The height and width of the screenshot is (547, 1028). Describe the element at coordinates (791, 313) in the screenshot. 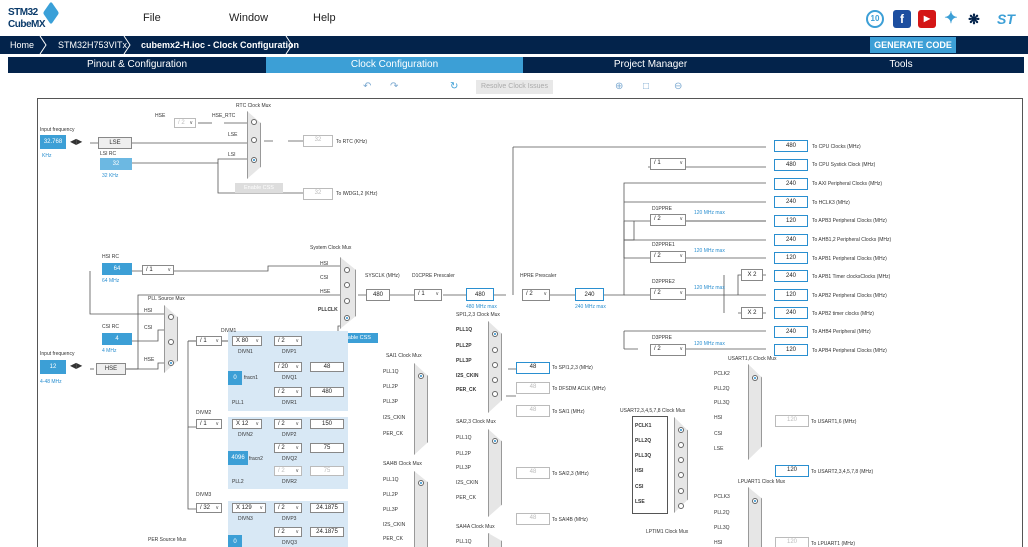

I see `apb2-timer-output: 240` at that location.